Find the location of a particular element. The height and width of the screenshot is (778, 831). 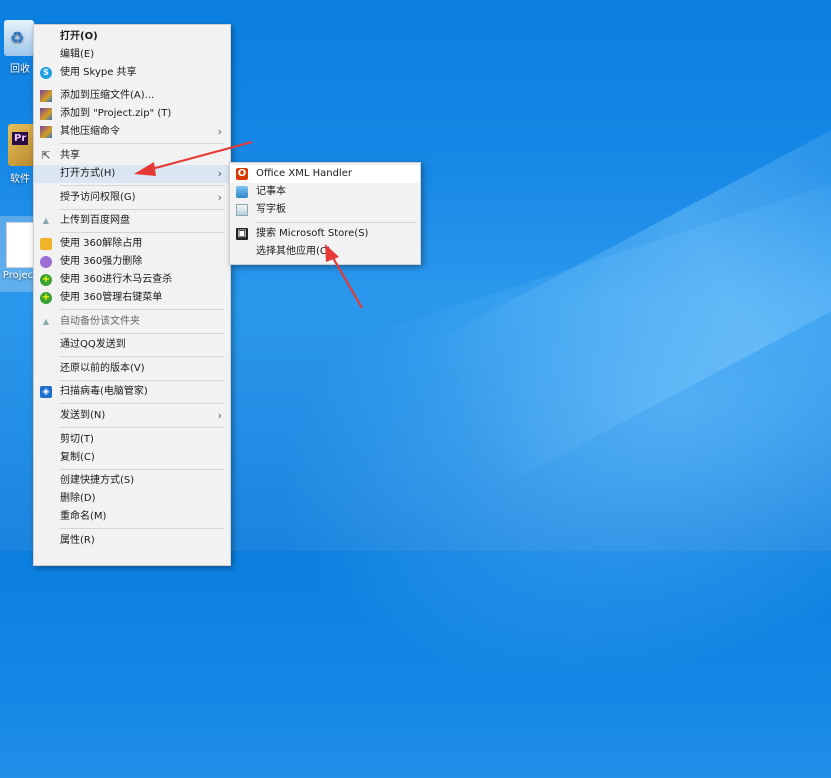

menu-item-label: 使用 360强力删除 is located at coordinates (101, 261).